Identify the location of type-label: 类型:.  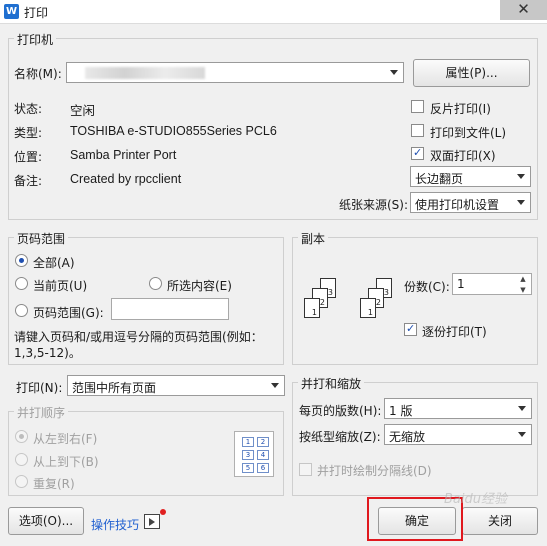
(28, 133).